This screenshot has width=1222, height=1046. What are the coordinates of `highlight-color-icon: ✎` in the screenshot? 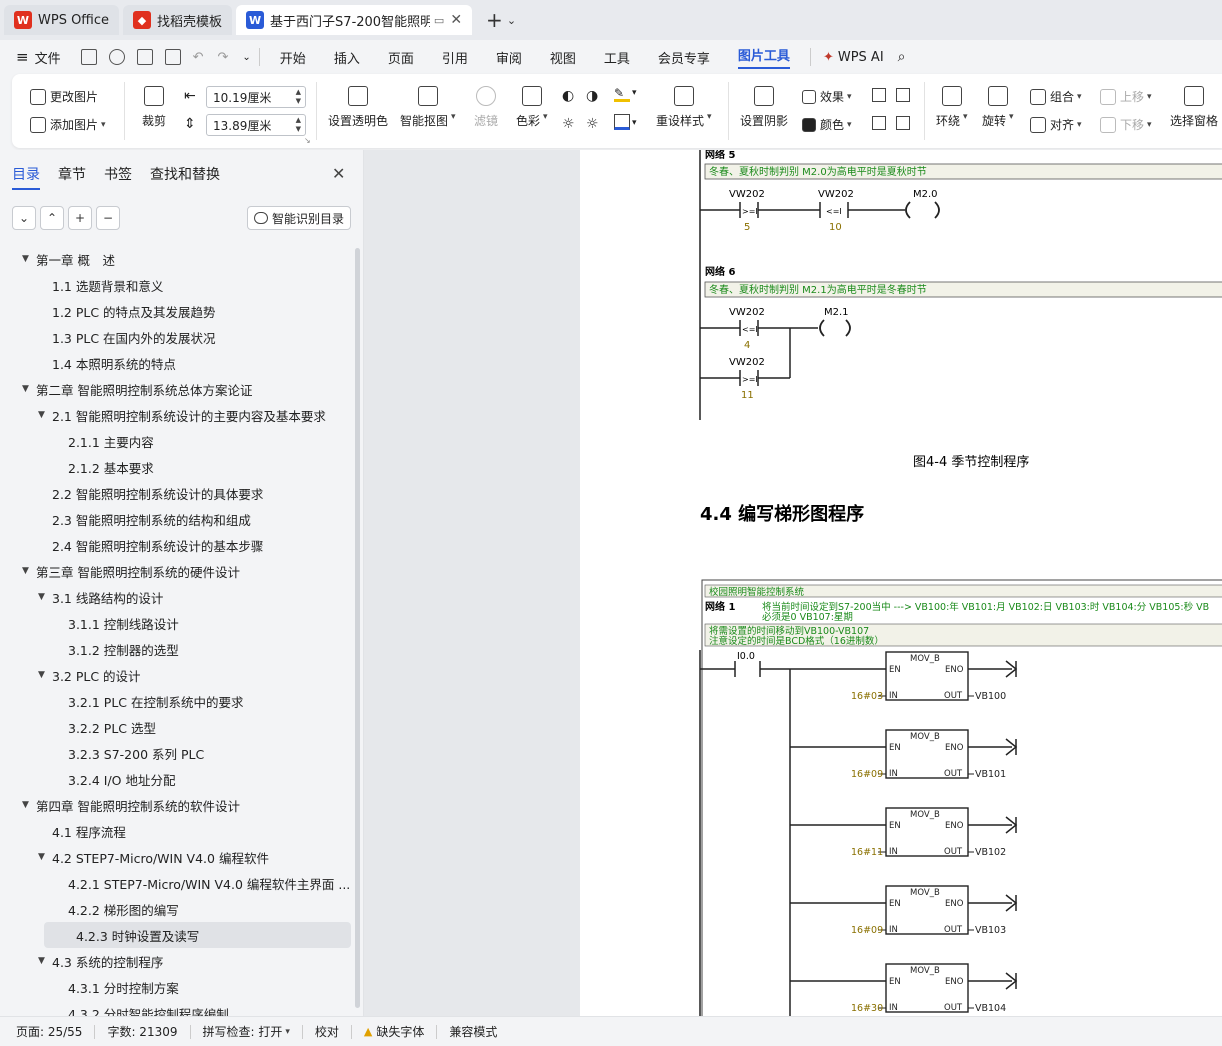 It's located at (622, 94).